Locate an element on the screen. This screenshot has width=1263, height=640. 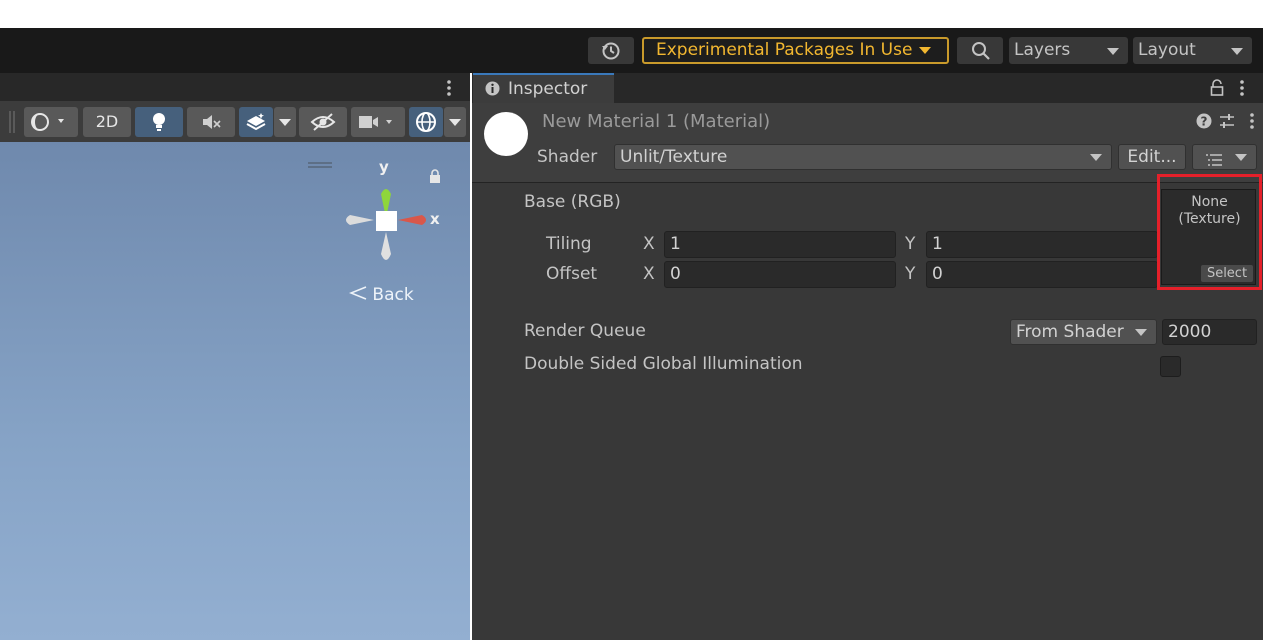
offset-y-field: 0 is located at coordinates (1042, 274).